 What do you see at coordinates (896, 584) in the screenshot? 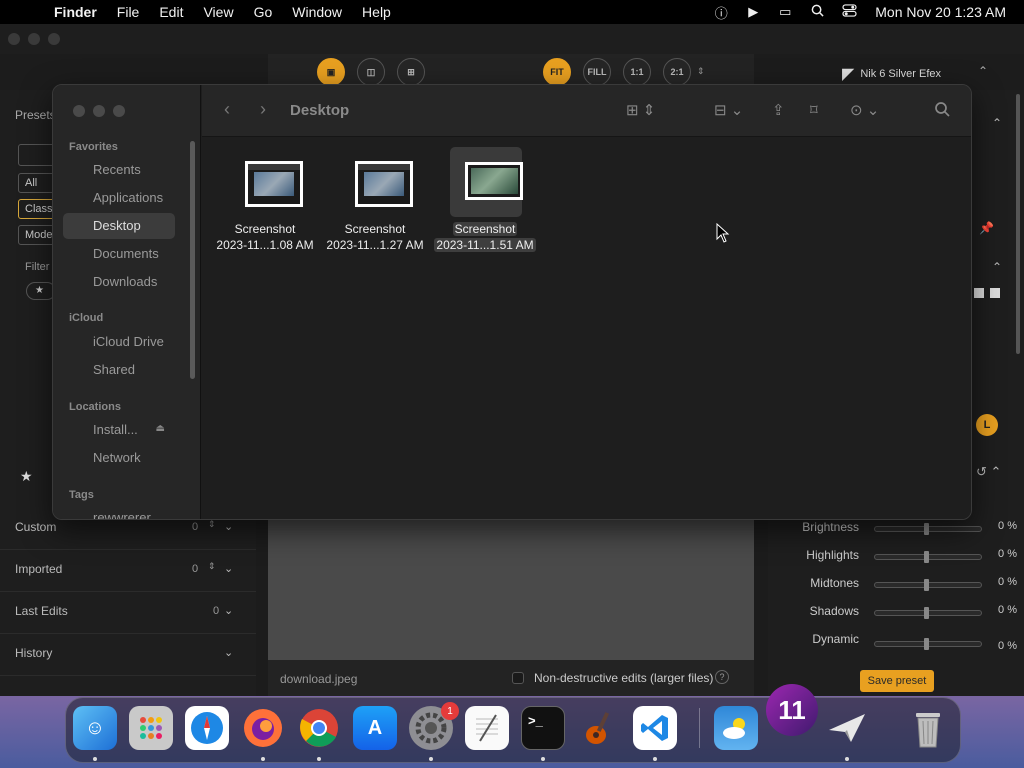
I see `slider-midtones: Midtones 0 %` at bounding box center [896, 584].